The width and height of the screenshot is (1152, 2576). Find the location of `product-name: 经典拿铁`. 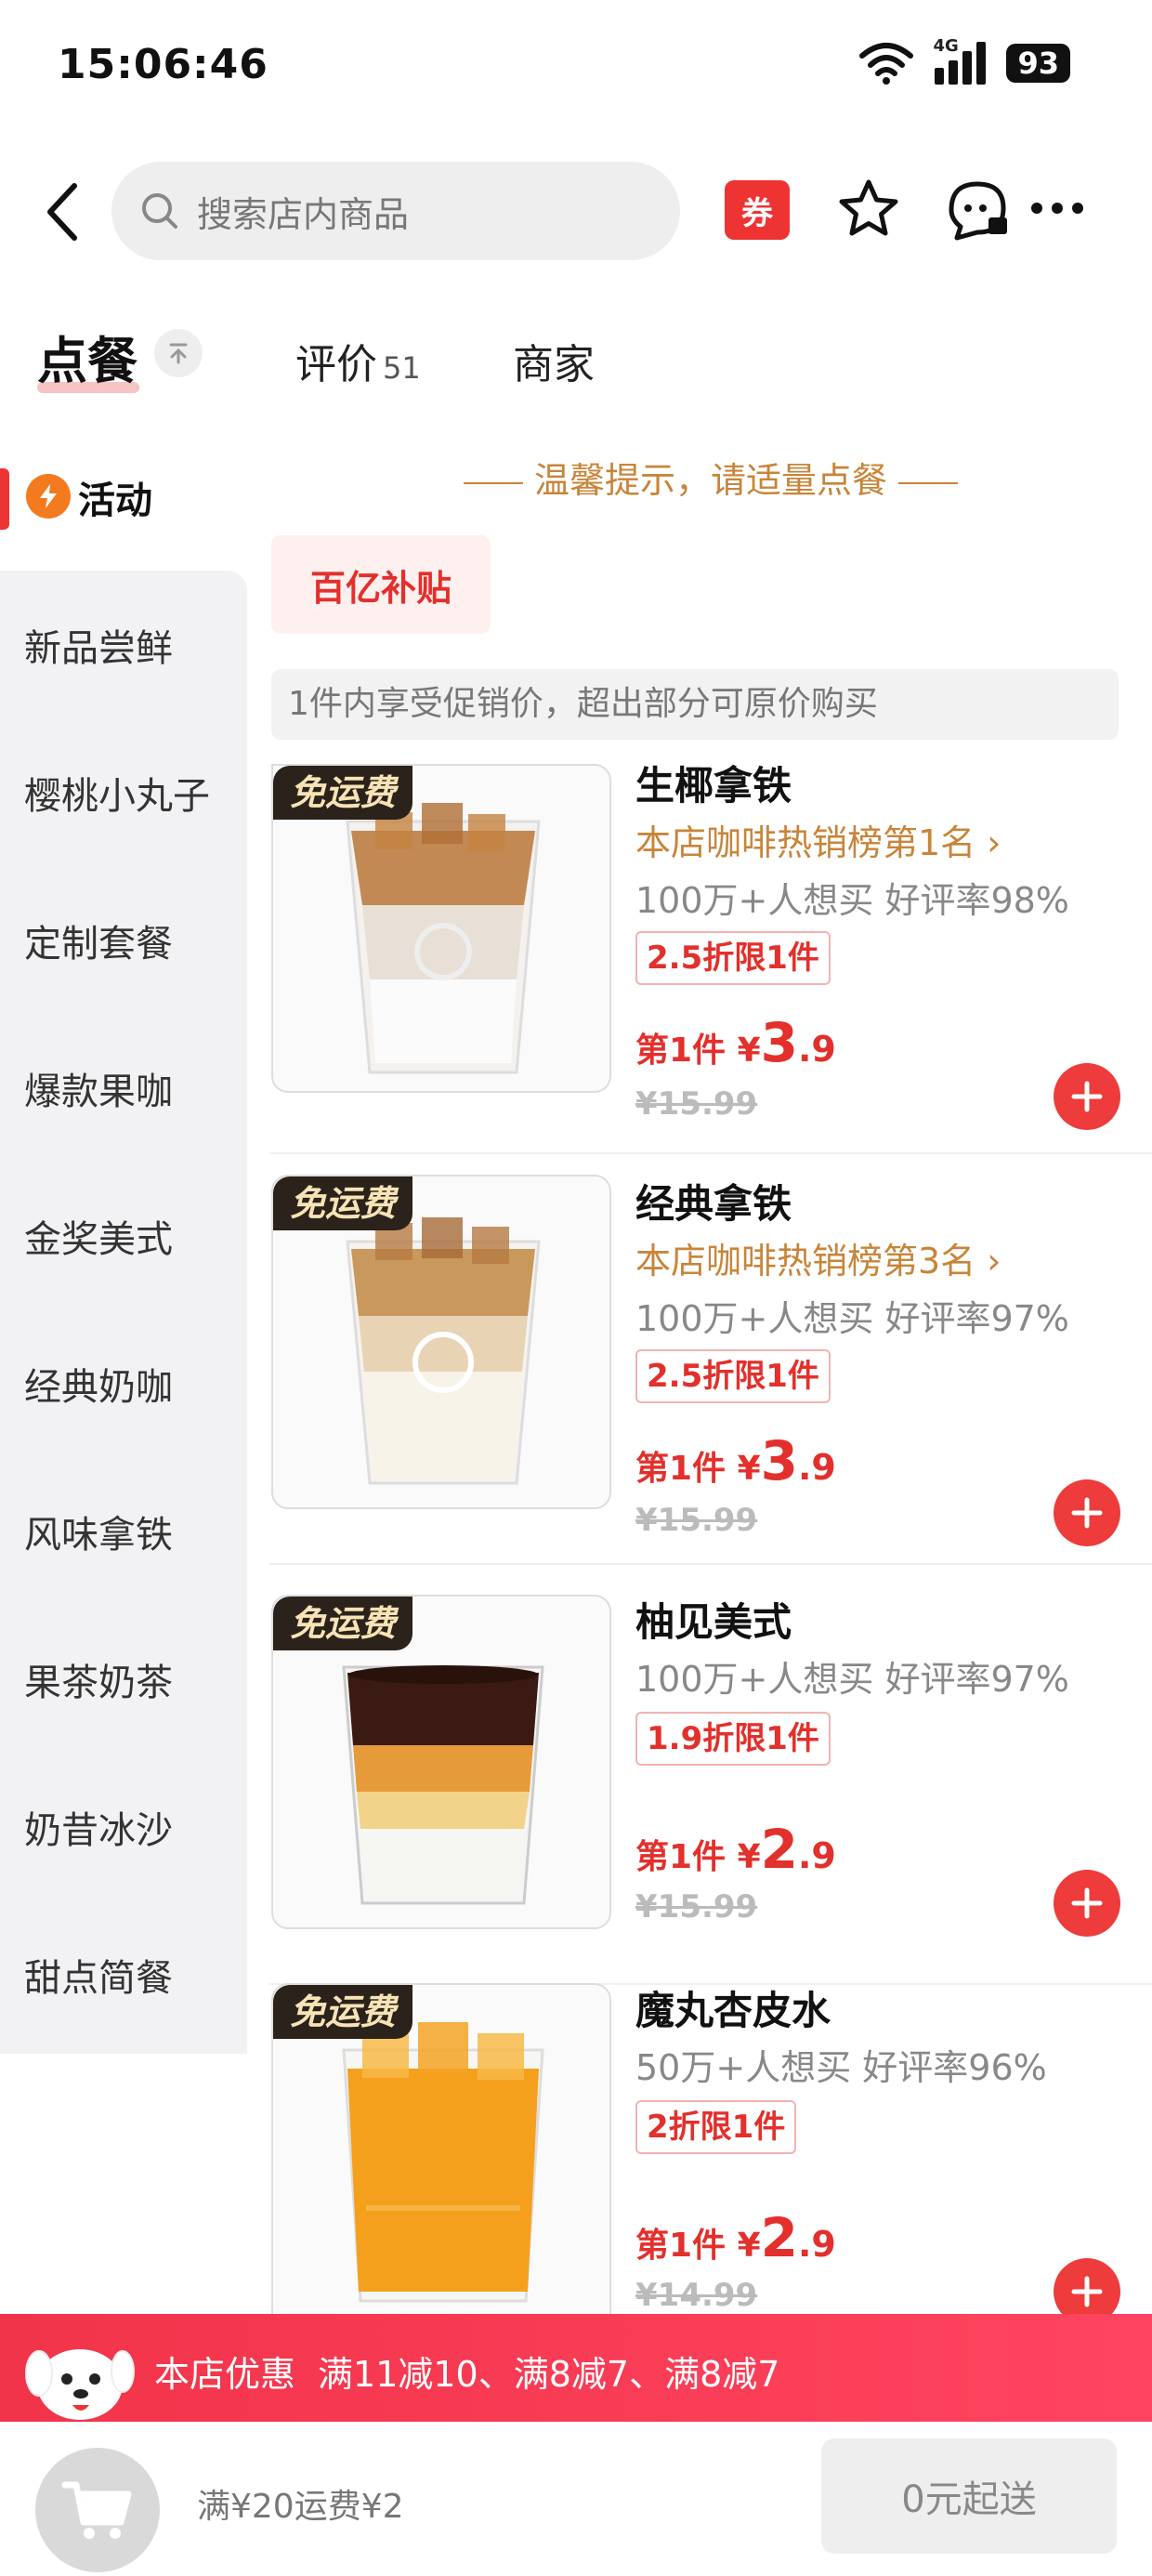

product-name: 经典拿铁 is located at coordinates (713, 1201).